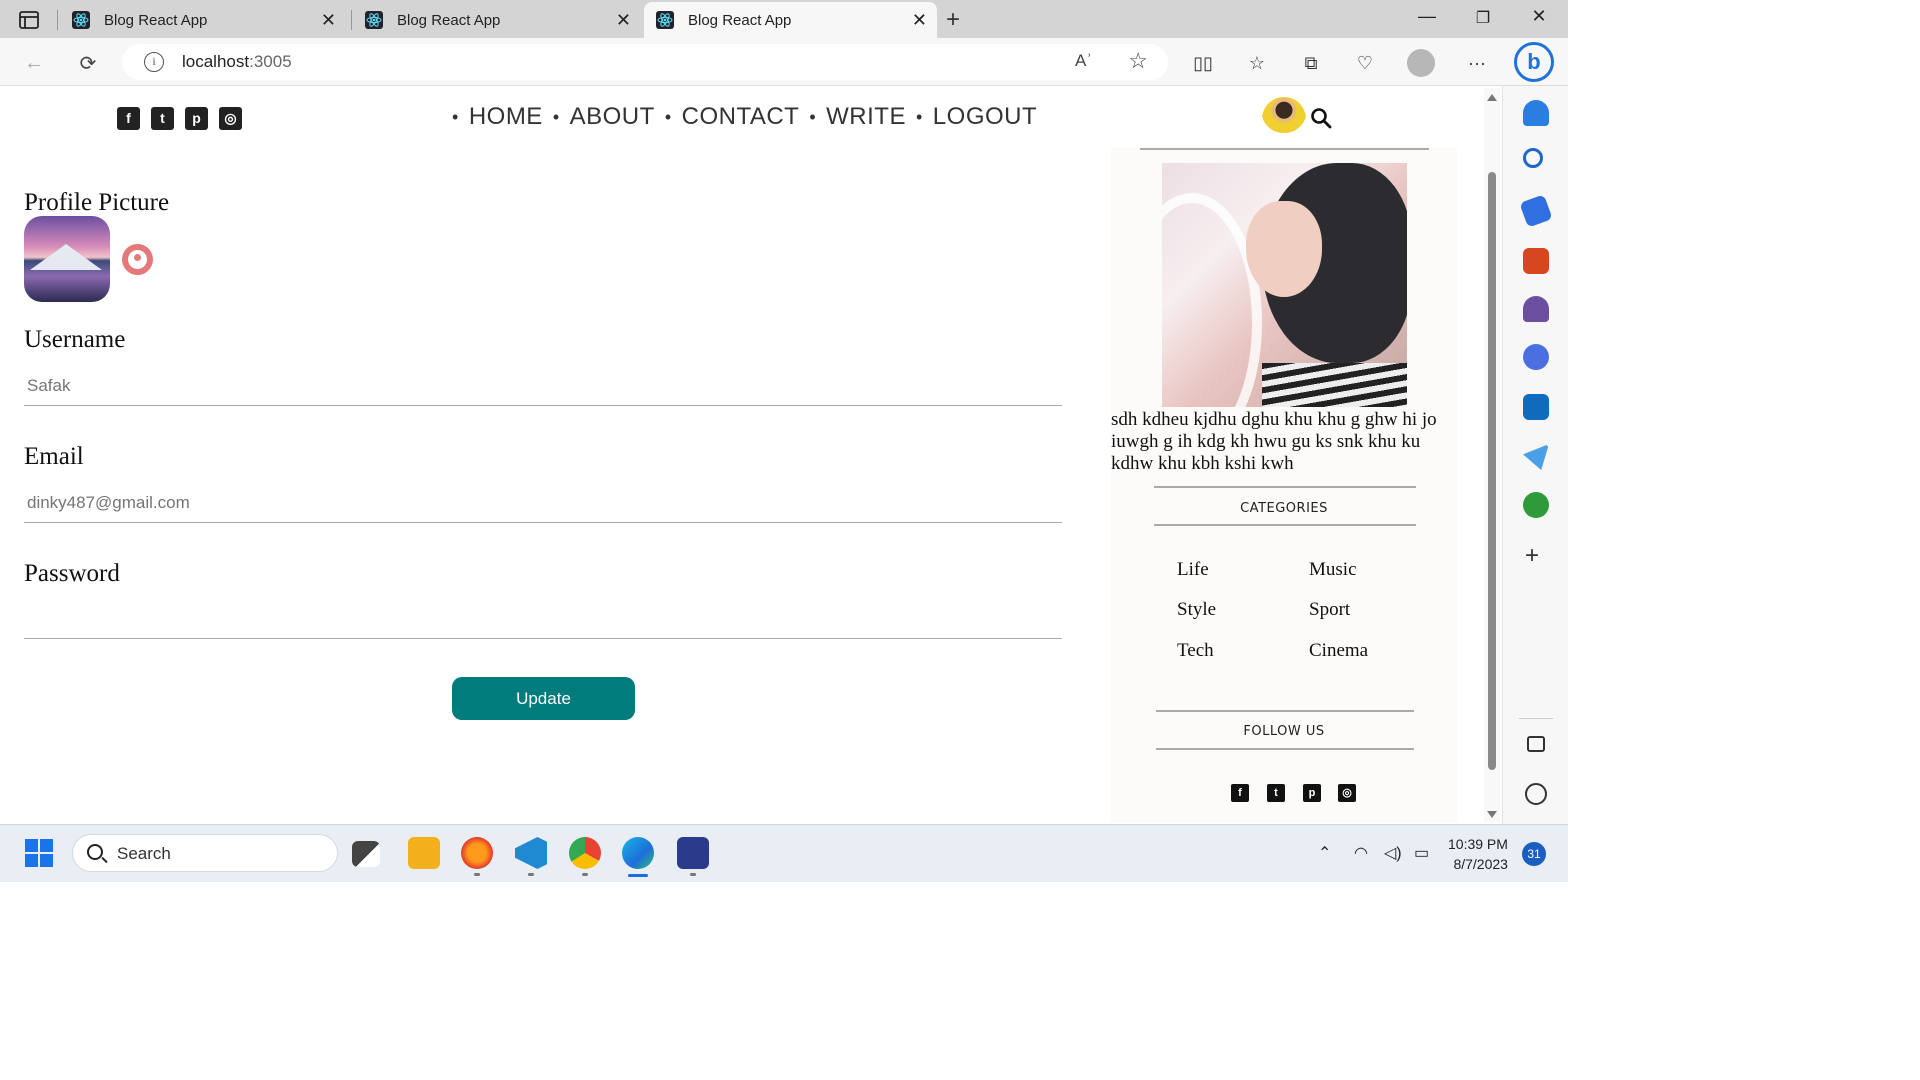 Image resolution: width=1920 pixels, height=1080 pixels. What do you see at coordinates (585, 853) in the screenshot?
I see `chrome-icon` at bounding box center [585, 853].